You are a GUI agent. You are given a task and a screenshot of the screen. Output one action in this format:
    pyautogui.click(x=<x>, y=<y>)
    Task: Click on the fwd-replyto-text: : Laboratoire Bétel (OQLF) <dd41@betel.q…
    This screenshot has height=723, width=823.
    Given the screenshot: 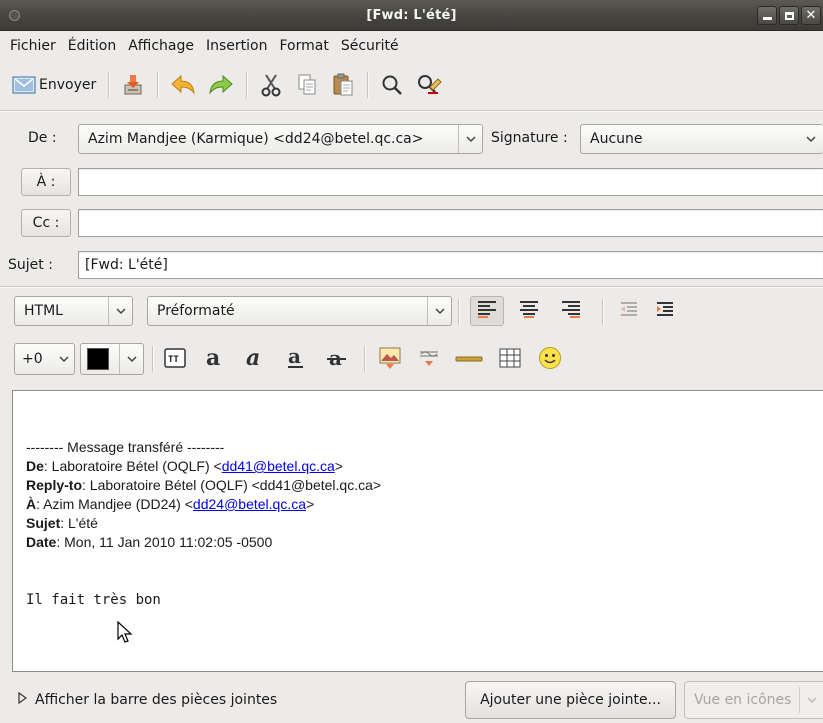 What is the action you would take?
    pyautogui.click(x=232, y=485)
    